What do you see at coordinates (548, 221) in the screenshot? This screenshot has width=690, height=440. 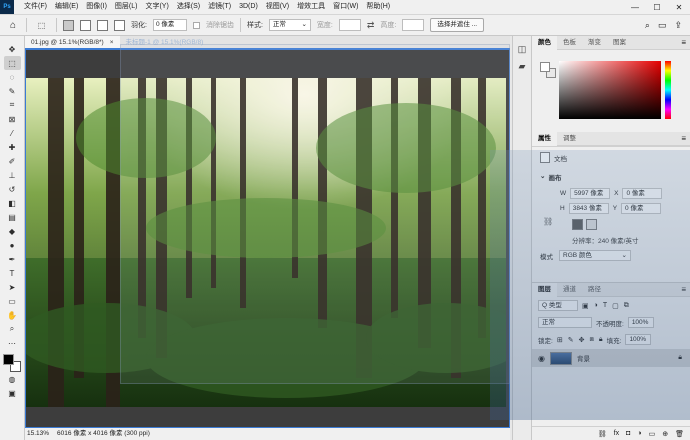 I see `link-icon: ⛓` at bounding box center [548, 221].